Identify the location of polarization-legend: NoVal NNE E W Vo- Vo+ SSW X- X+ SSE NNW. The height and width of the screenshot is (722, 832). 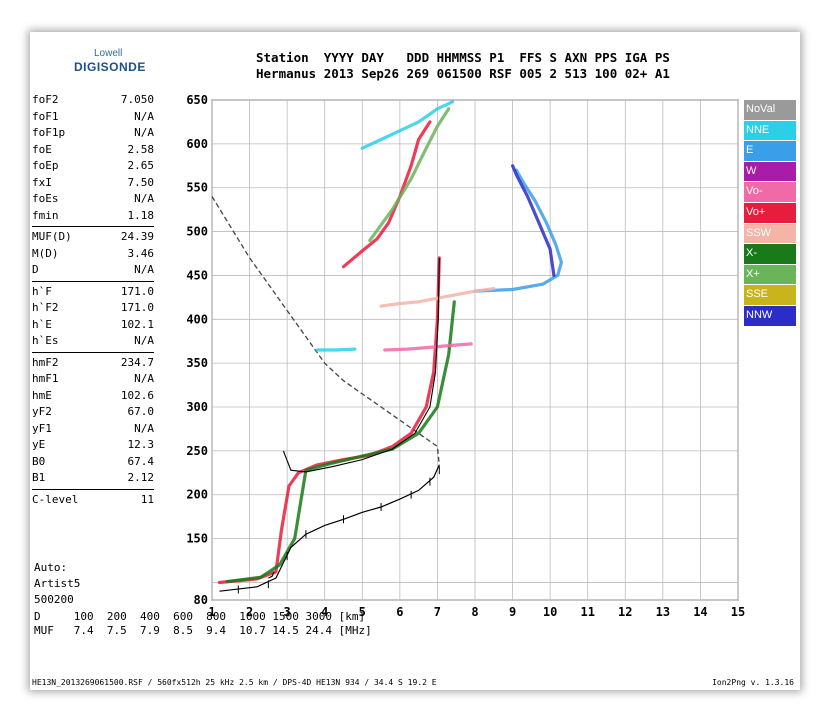
(770, 213).